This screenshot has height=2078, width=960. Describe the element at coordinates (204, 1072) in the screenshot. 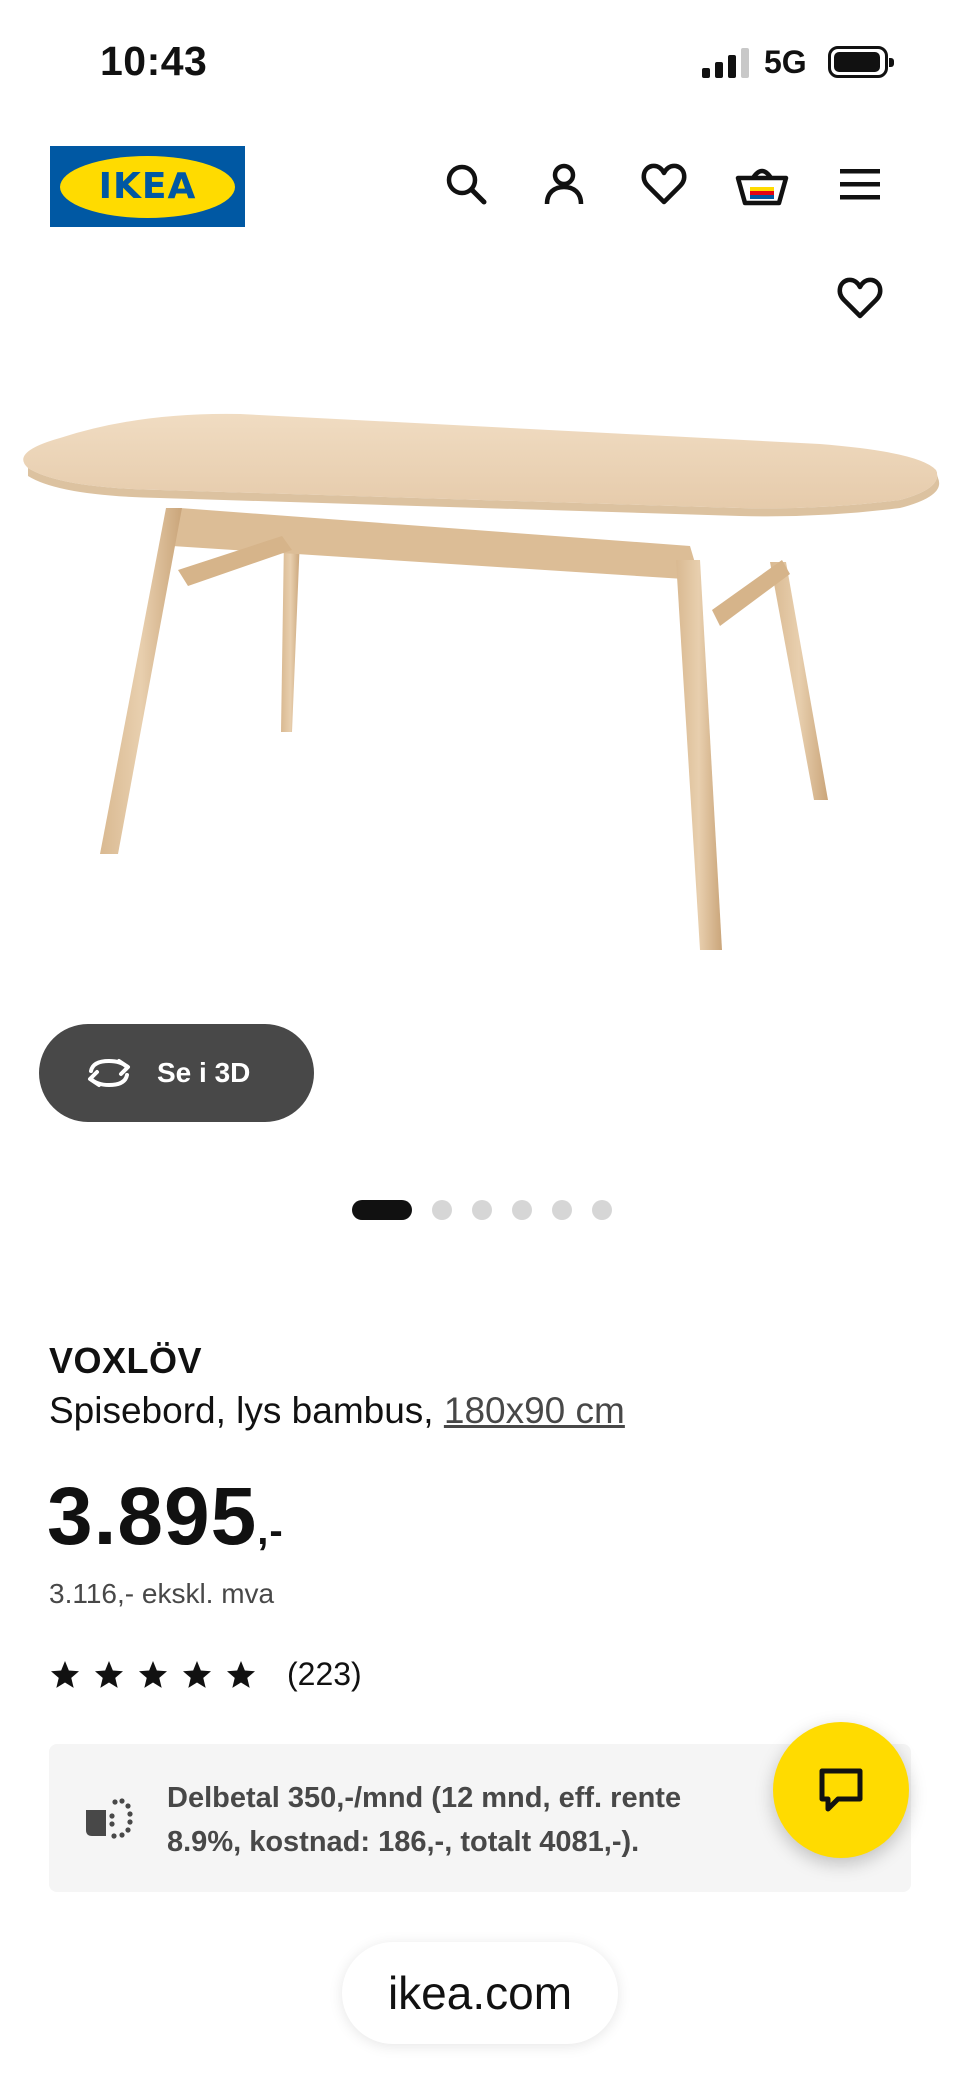

I see `view-in-3d-label: Se i 3D` at that location.